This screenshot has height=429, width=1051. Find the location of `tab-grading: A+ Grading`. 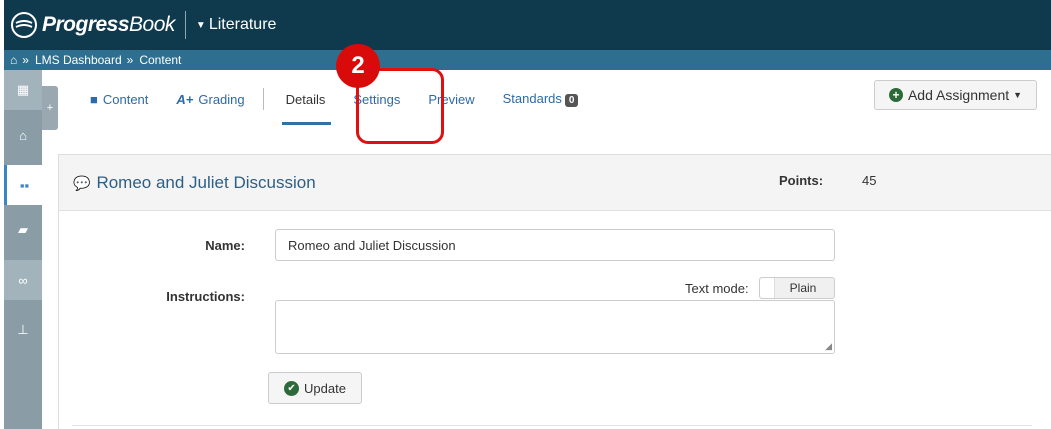

tab-grading: A+ Grading is located at coordinates (210, 99).